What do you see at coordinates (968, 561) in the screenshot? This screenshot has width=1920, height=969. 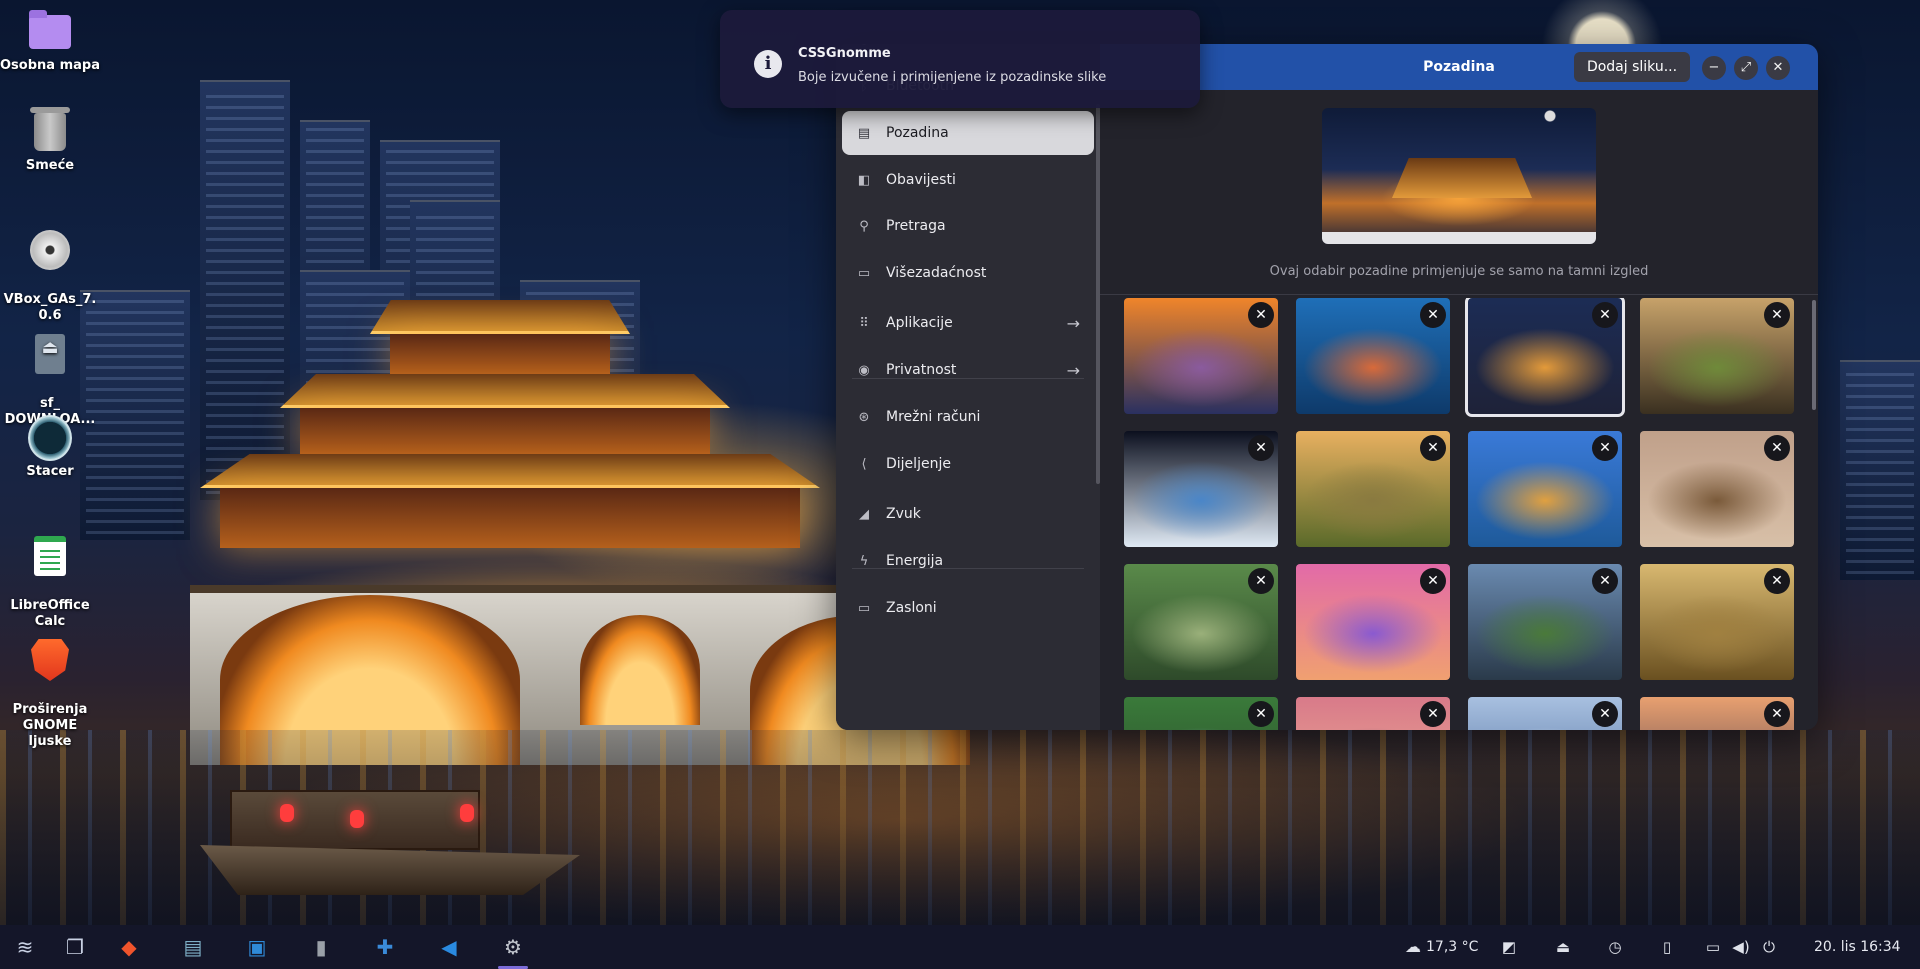 I see `sidebar-item-power: ϟ Energija` at bounding box center [968, 561].